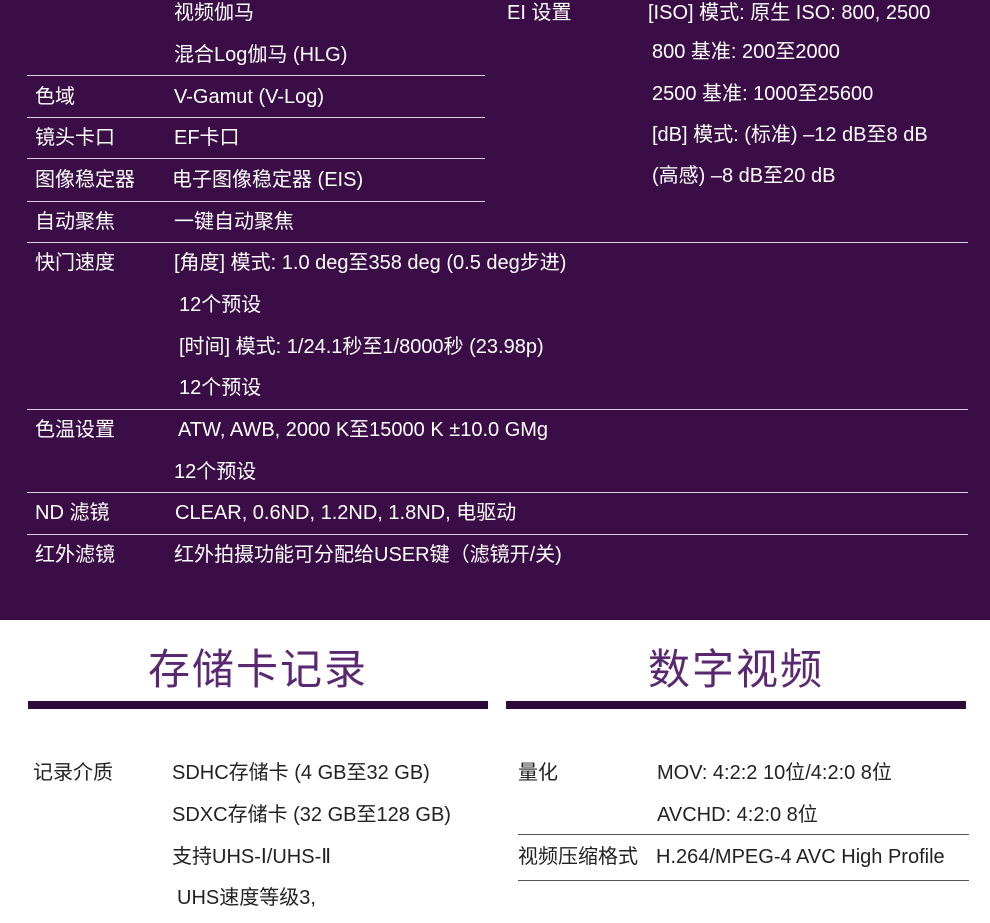  I want to click on ei-value-4: [dB] 模式: (标准) –12 dB至8 dB, so click(790, 135).